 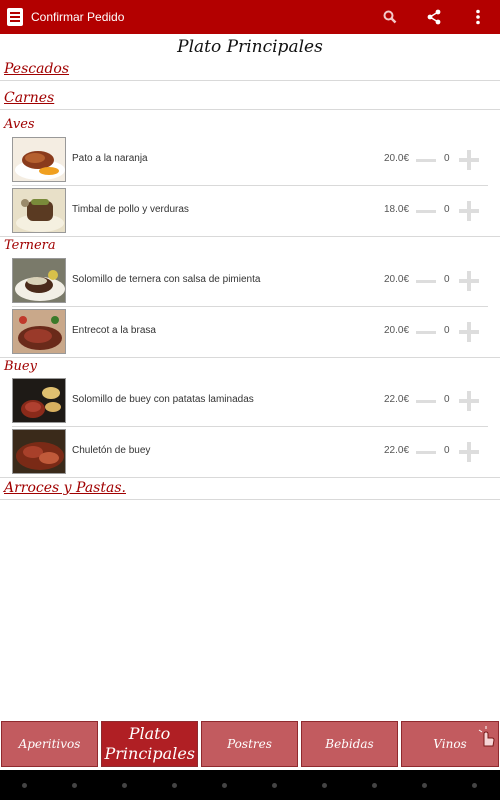 I want to click on list-item: Entrecot a la brasa 20.0€ 0, so click(x=250, y=332).